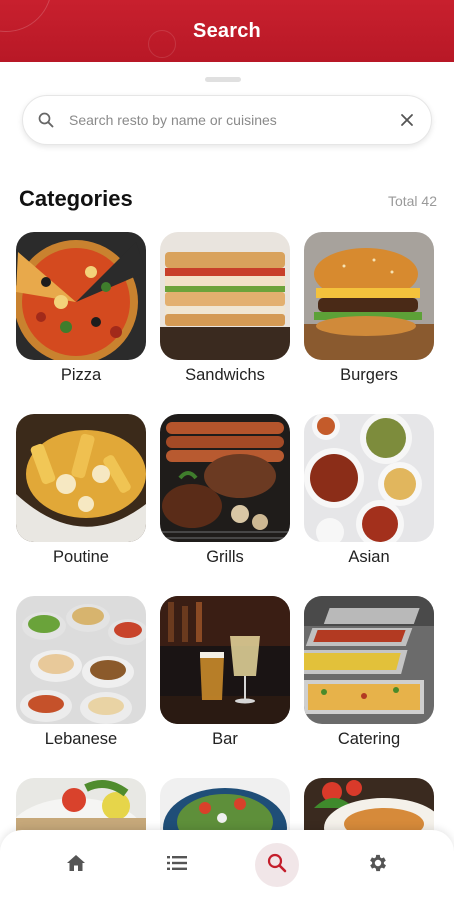  I want to click on category-label: Catering, so click(369, 739).